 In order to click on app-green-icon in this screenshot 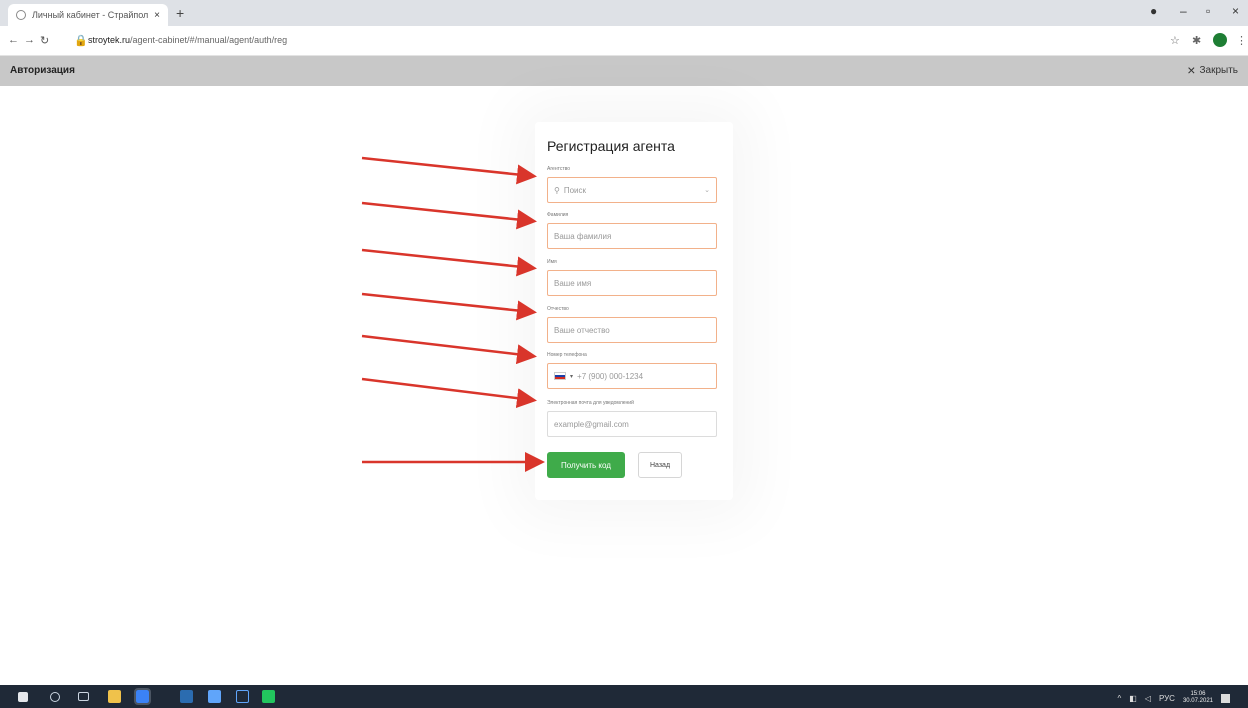, I will do `click(268, 696)`.